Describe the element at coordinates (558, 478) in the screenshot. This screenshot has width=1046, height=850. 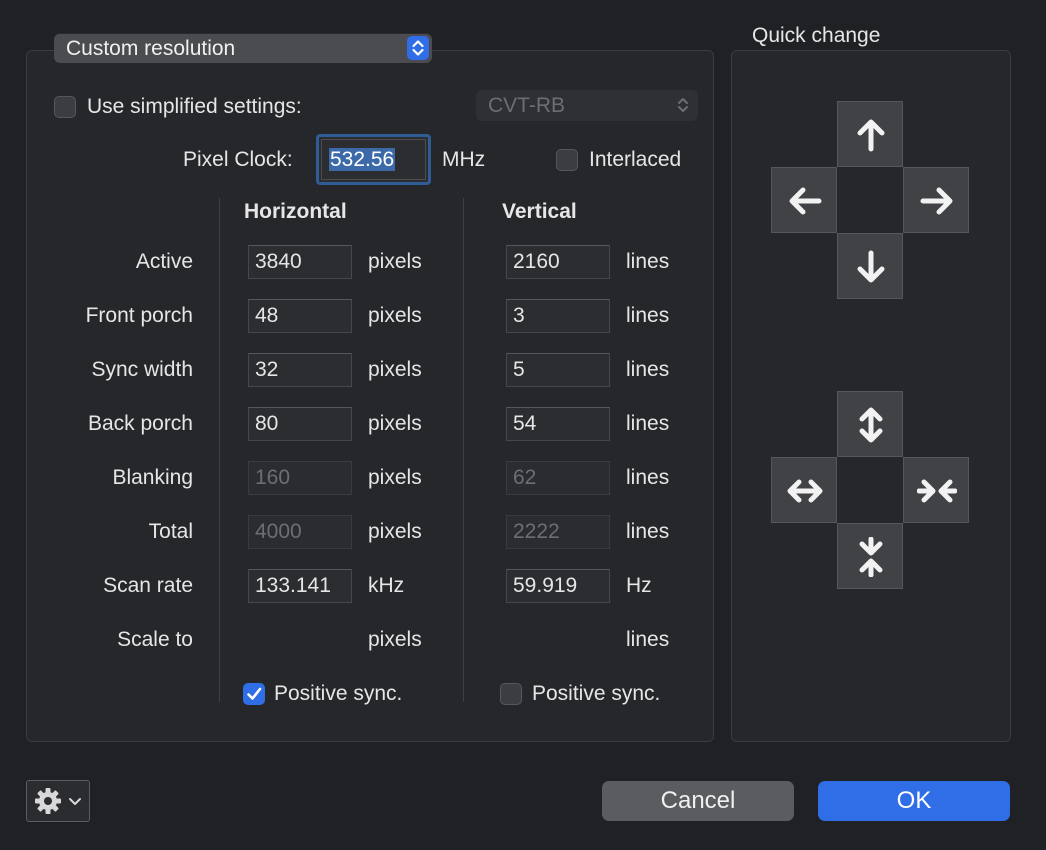
I see `blanking-vertical-field: 62` at that location.